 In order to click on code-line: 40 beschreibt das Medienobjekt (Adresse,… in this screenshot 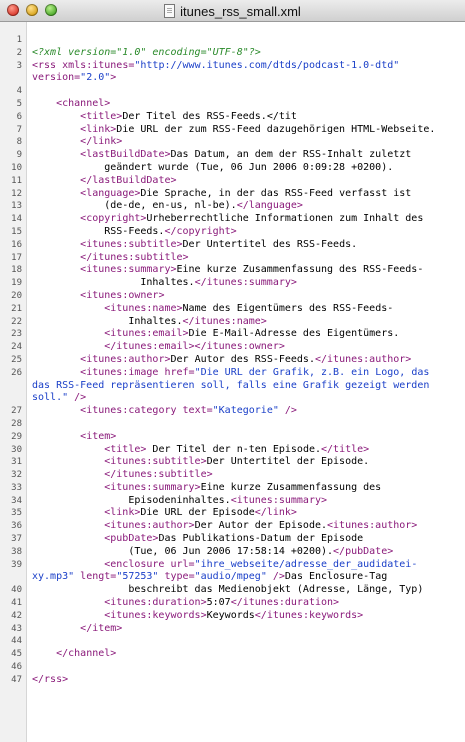, I will do `click(232, 590)`.